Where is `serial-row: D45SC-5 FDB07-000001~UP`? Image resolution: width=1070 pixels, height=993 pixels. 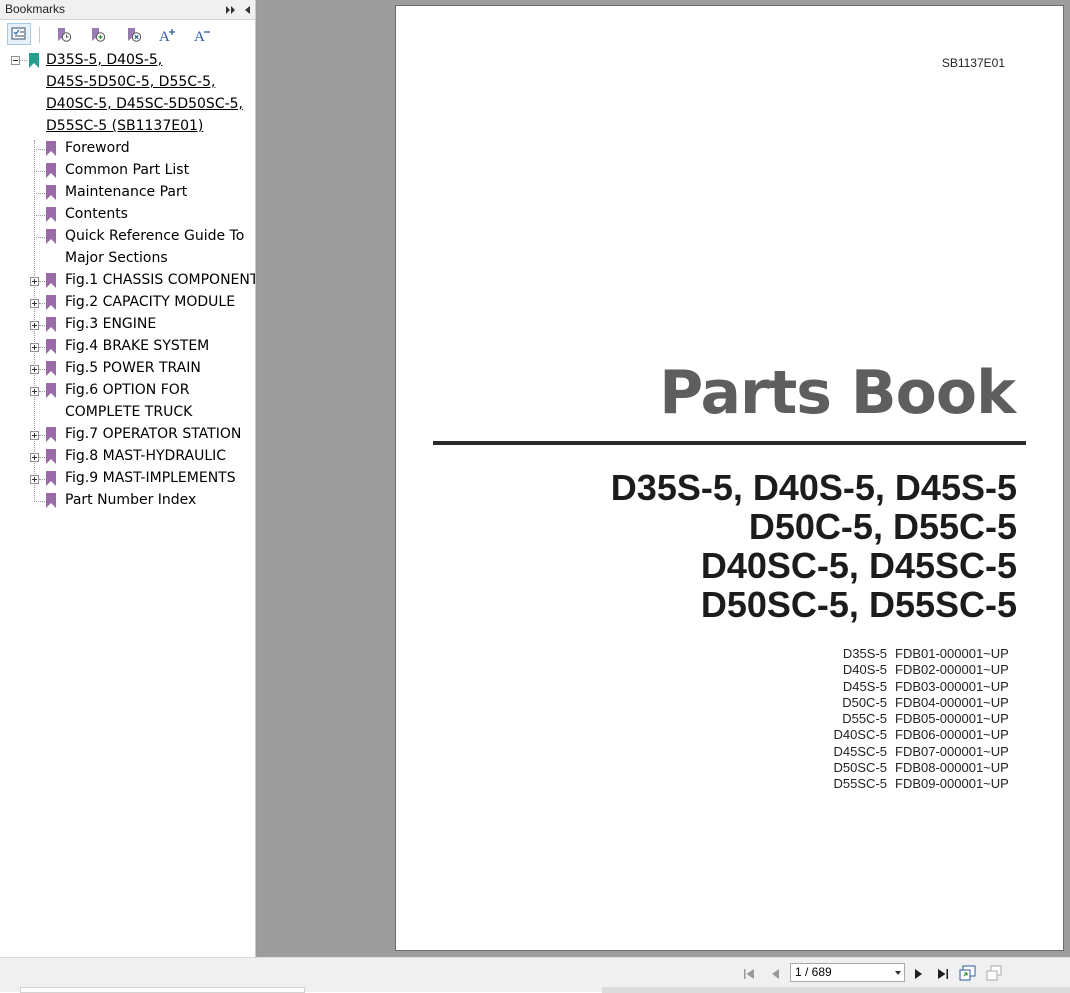 serial-row: D45SC-5 FDB07-000001~UP is located at coordinates (924, 752).